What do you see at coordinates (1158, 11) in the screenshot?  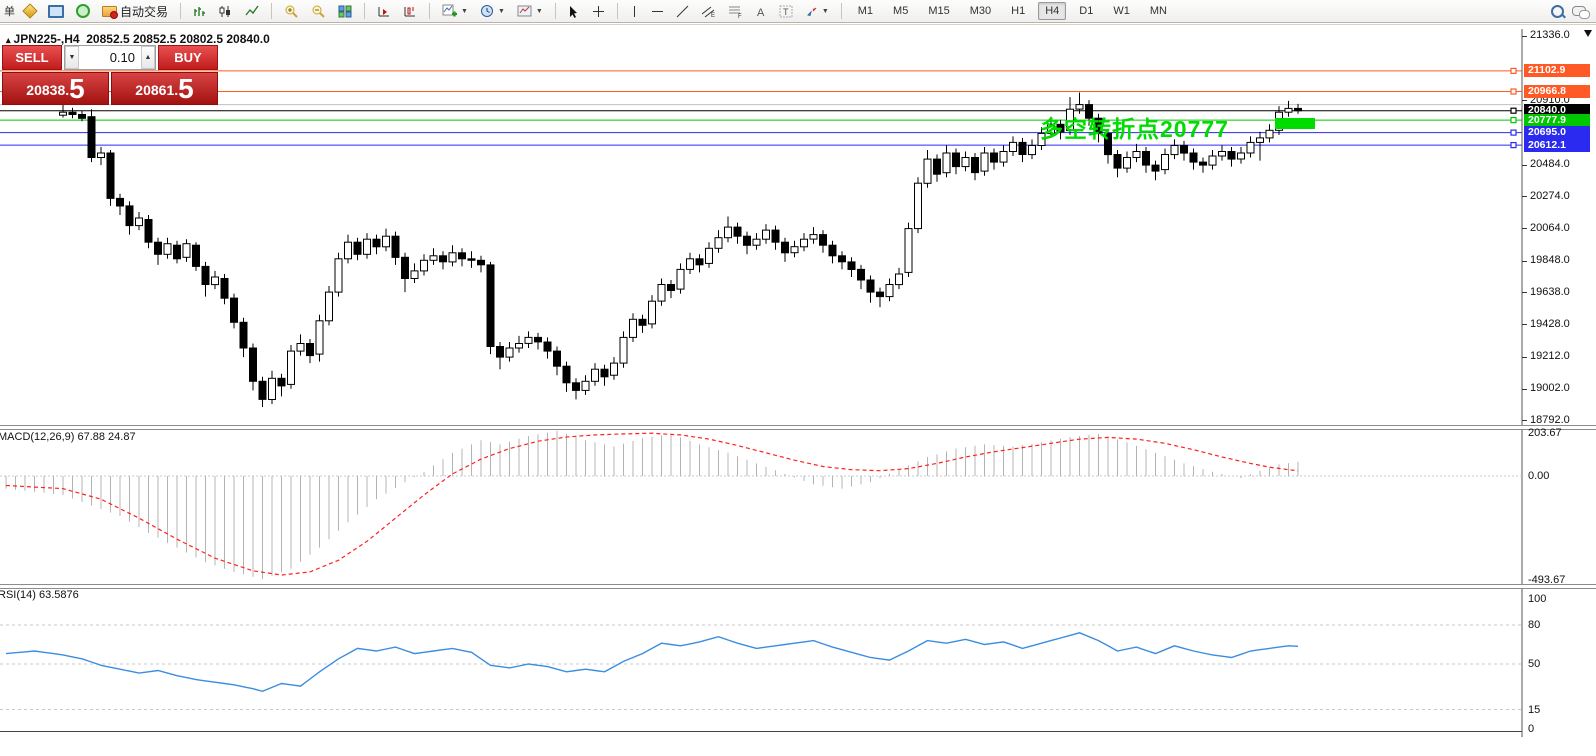 I see `timeframe-mn: MN` at bounding box center [1158, 11].